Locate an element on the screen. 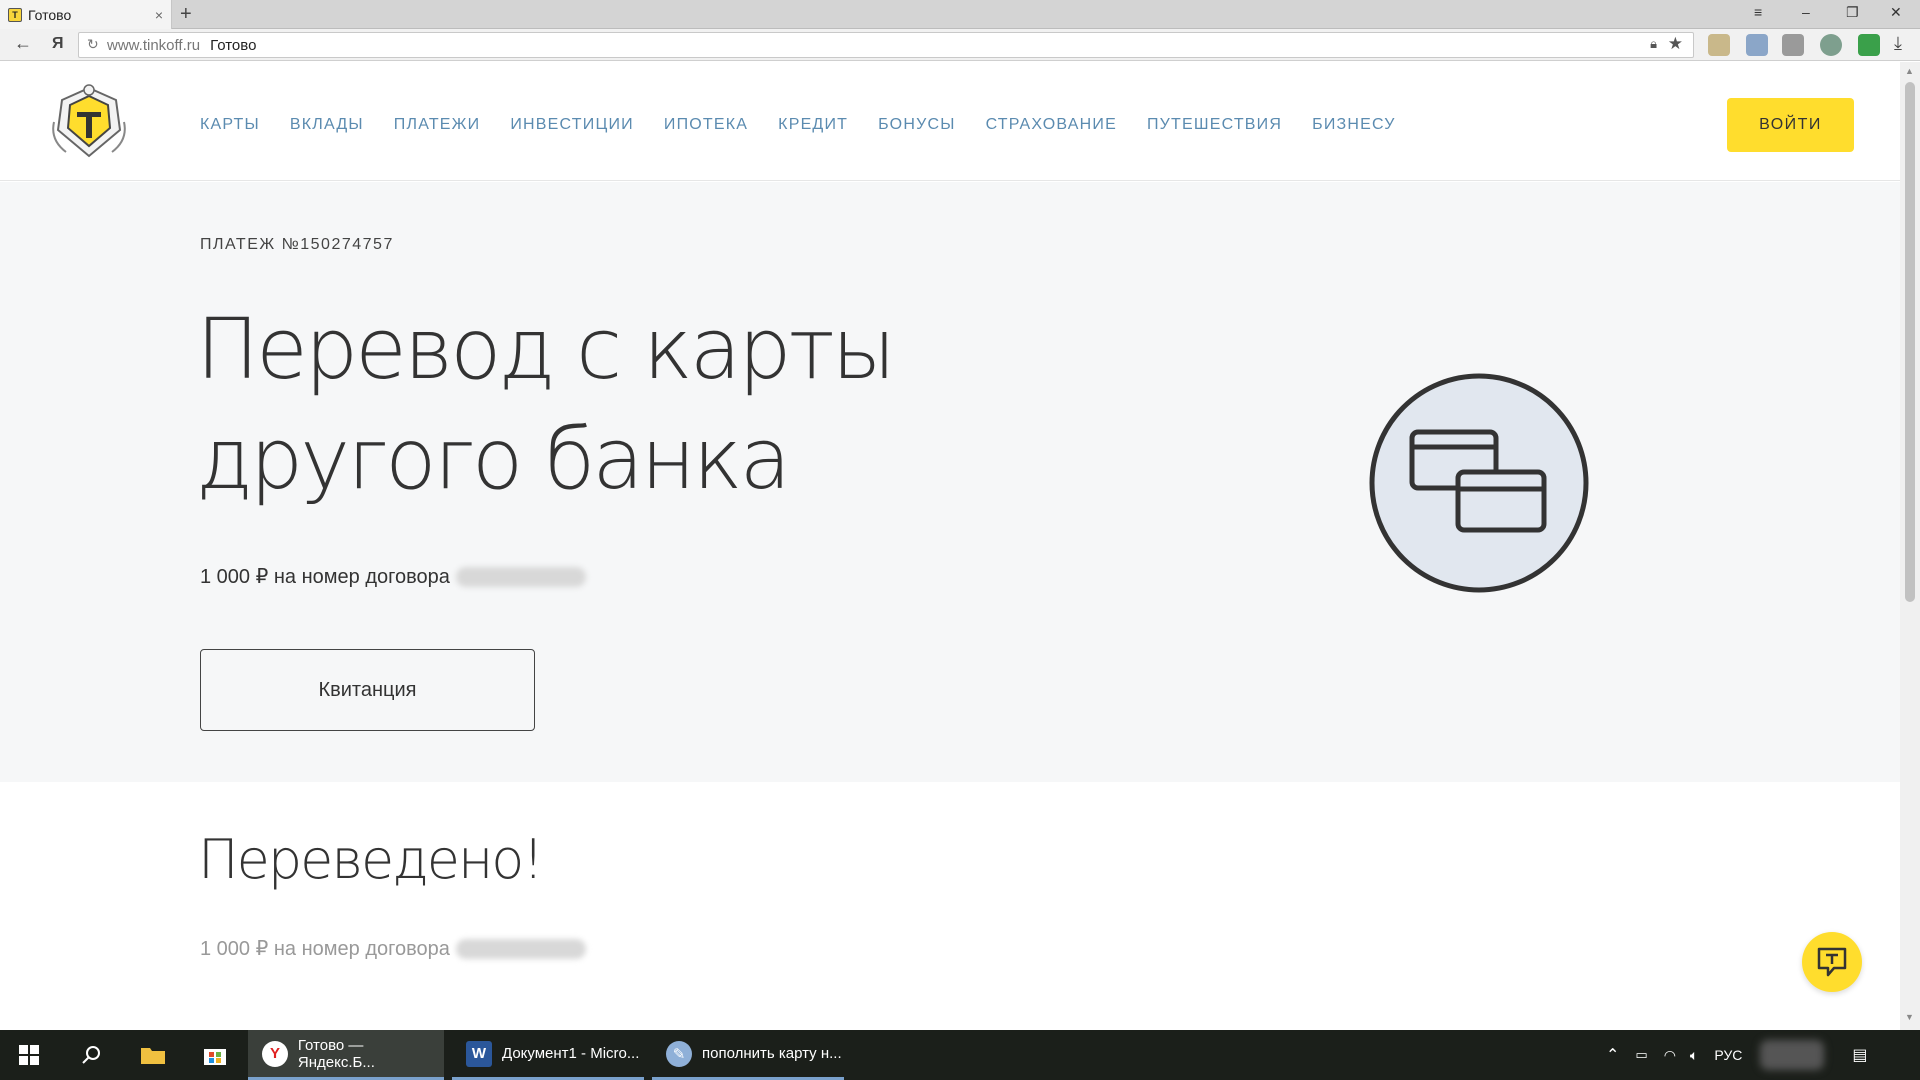  result-summary: 1 000 ₽ на номер договора is located at coordinates (393, 948).